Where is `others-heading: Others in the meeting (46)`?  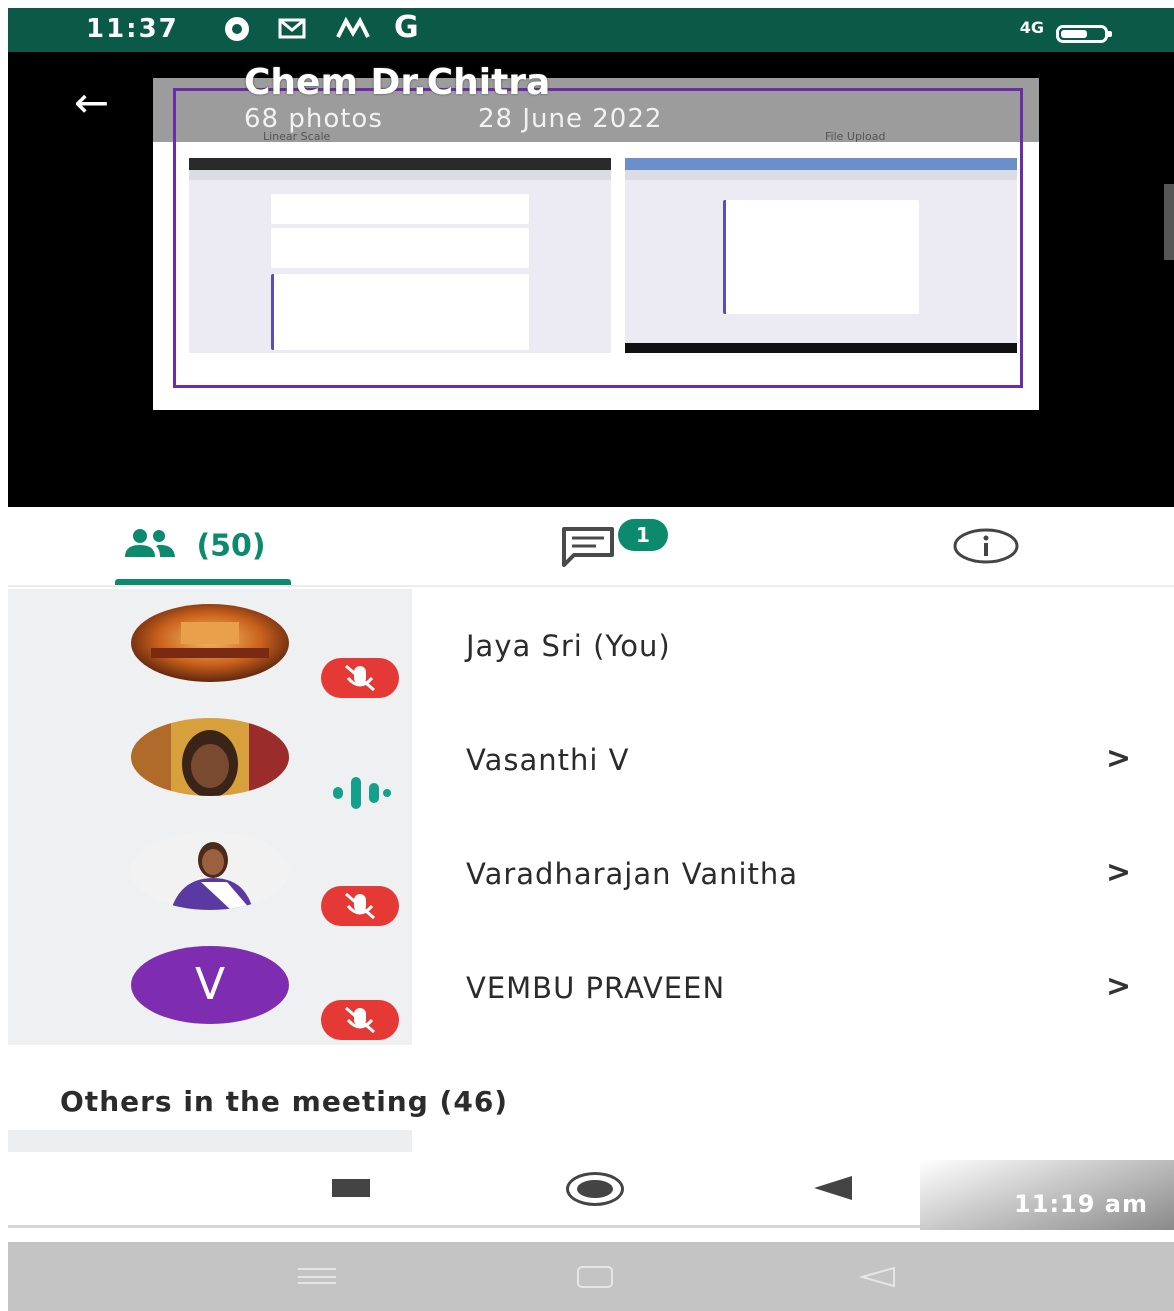 others-heading: Others in the meeting (46) is located at coordinates (284, 1101).